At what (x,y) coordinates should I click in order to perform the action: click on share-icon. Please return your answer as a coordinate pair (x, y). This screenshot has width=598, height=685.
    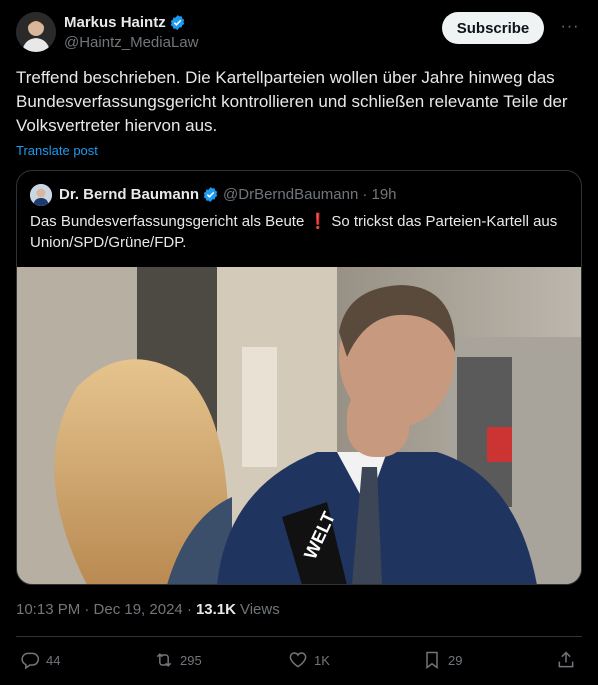
    Looking at the image, I should click on (566, 659).